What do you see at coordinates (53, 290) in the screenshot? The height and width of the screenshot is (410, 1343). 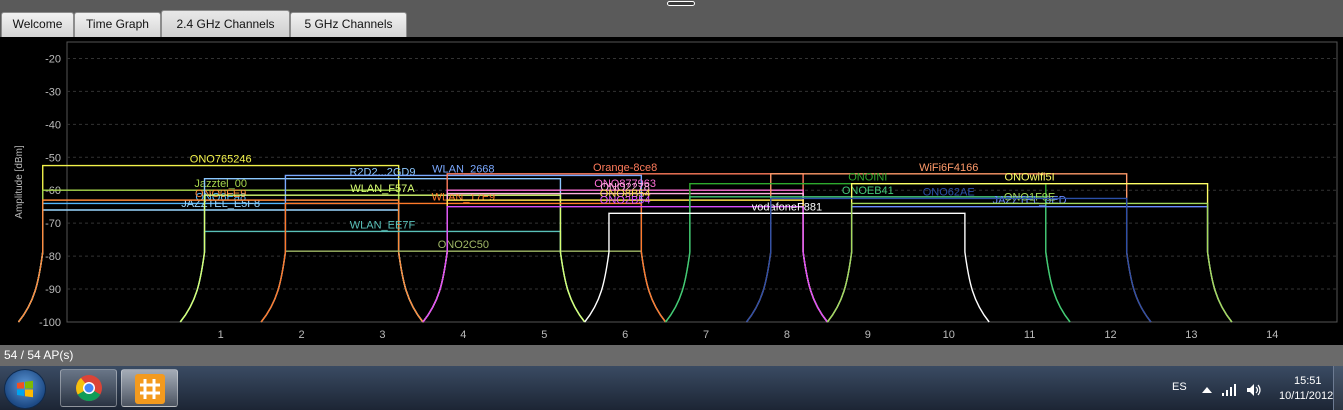 I see `y-tick-label: -90` at bounding box center [53, 290].